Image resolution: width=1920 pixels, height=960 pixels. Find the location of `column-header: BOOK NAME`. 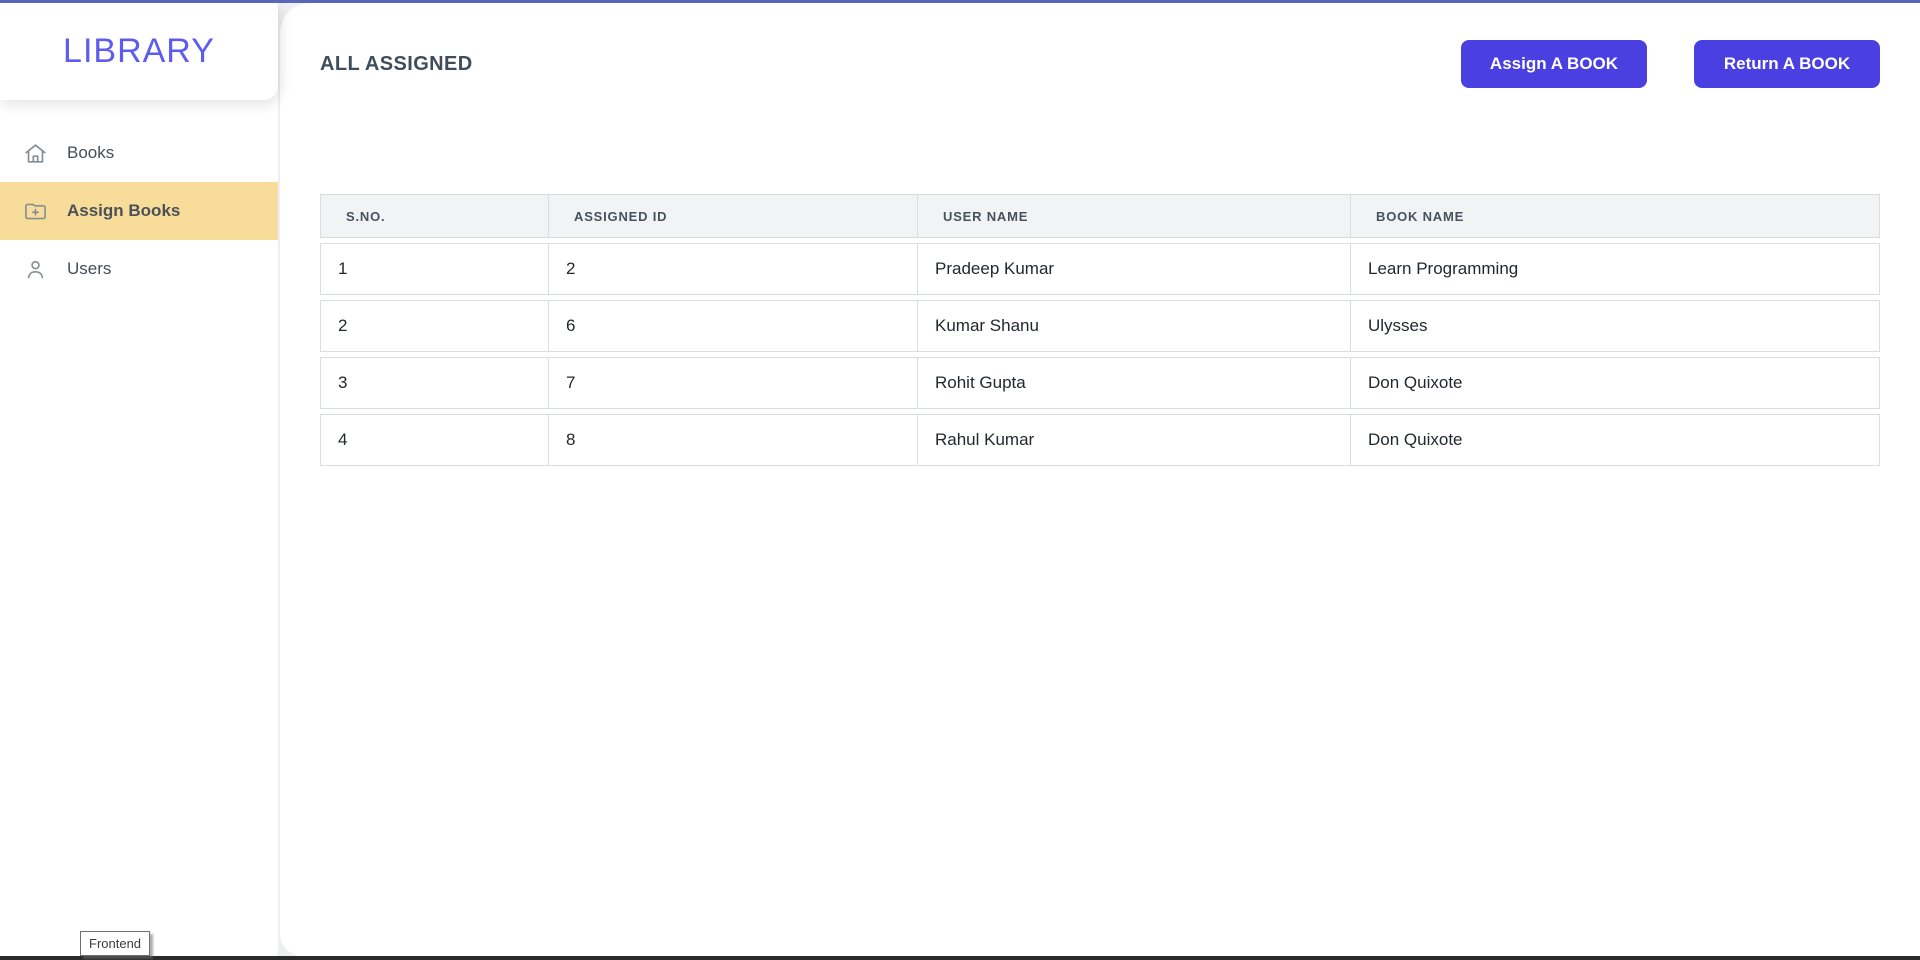

column-header: BOOK NAME is located at coordinates (1615, 216).